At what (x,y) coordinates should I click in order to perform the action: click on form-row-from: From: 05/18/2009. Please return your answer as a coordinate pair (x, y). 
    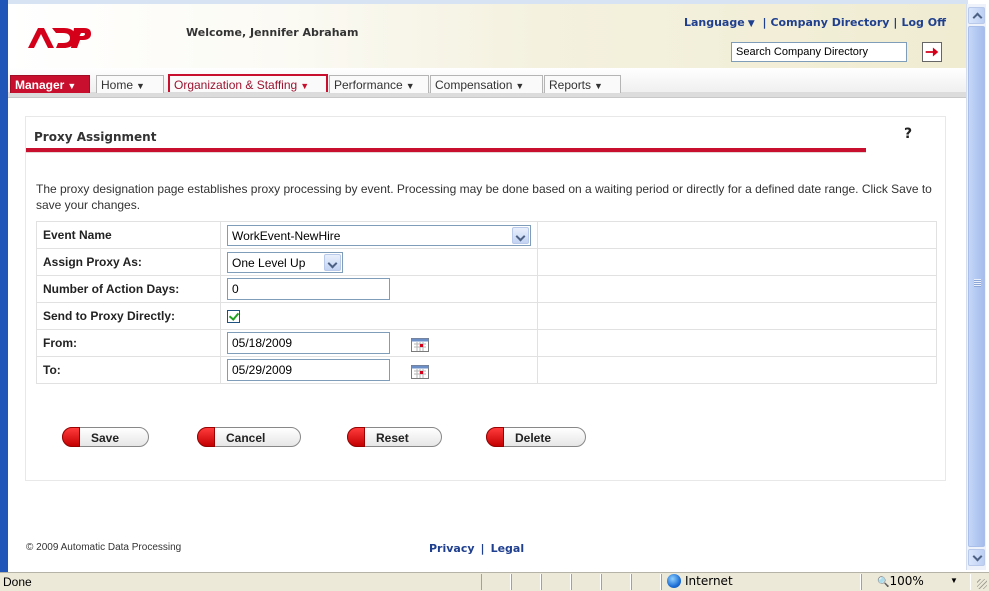
    Looking at the image, I should click on (486, 343).